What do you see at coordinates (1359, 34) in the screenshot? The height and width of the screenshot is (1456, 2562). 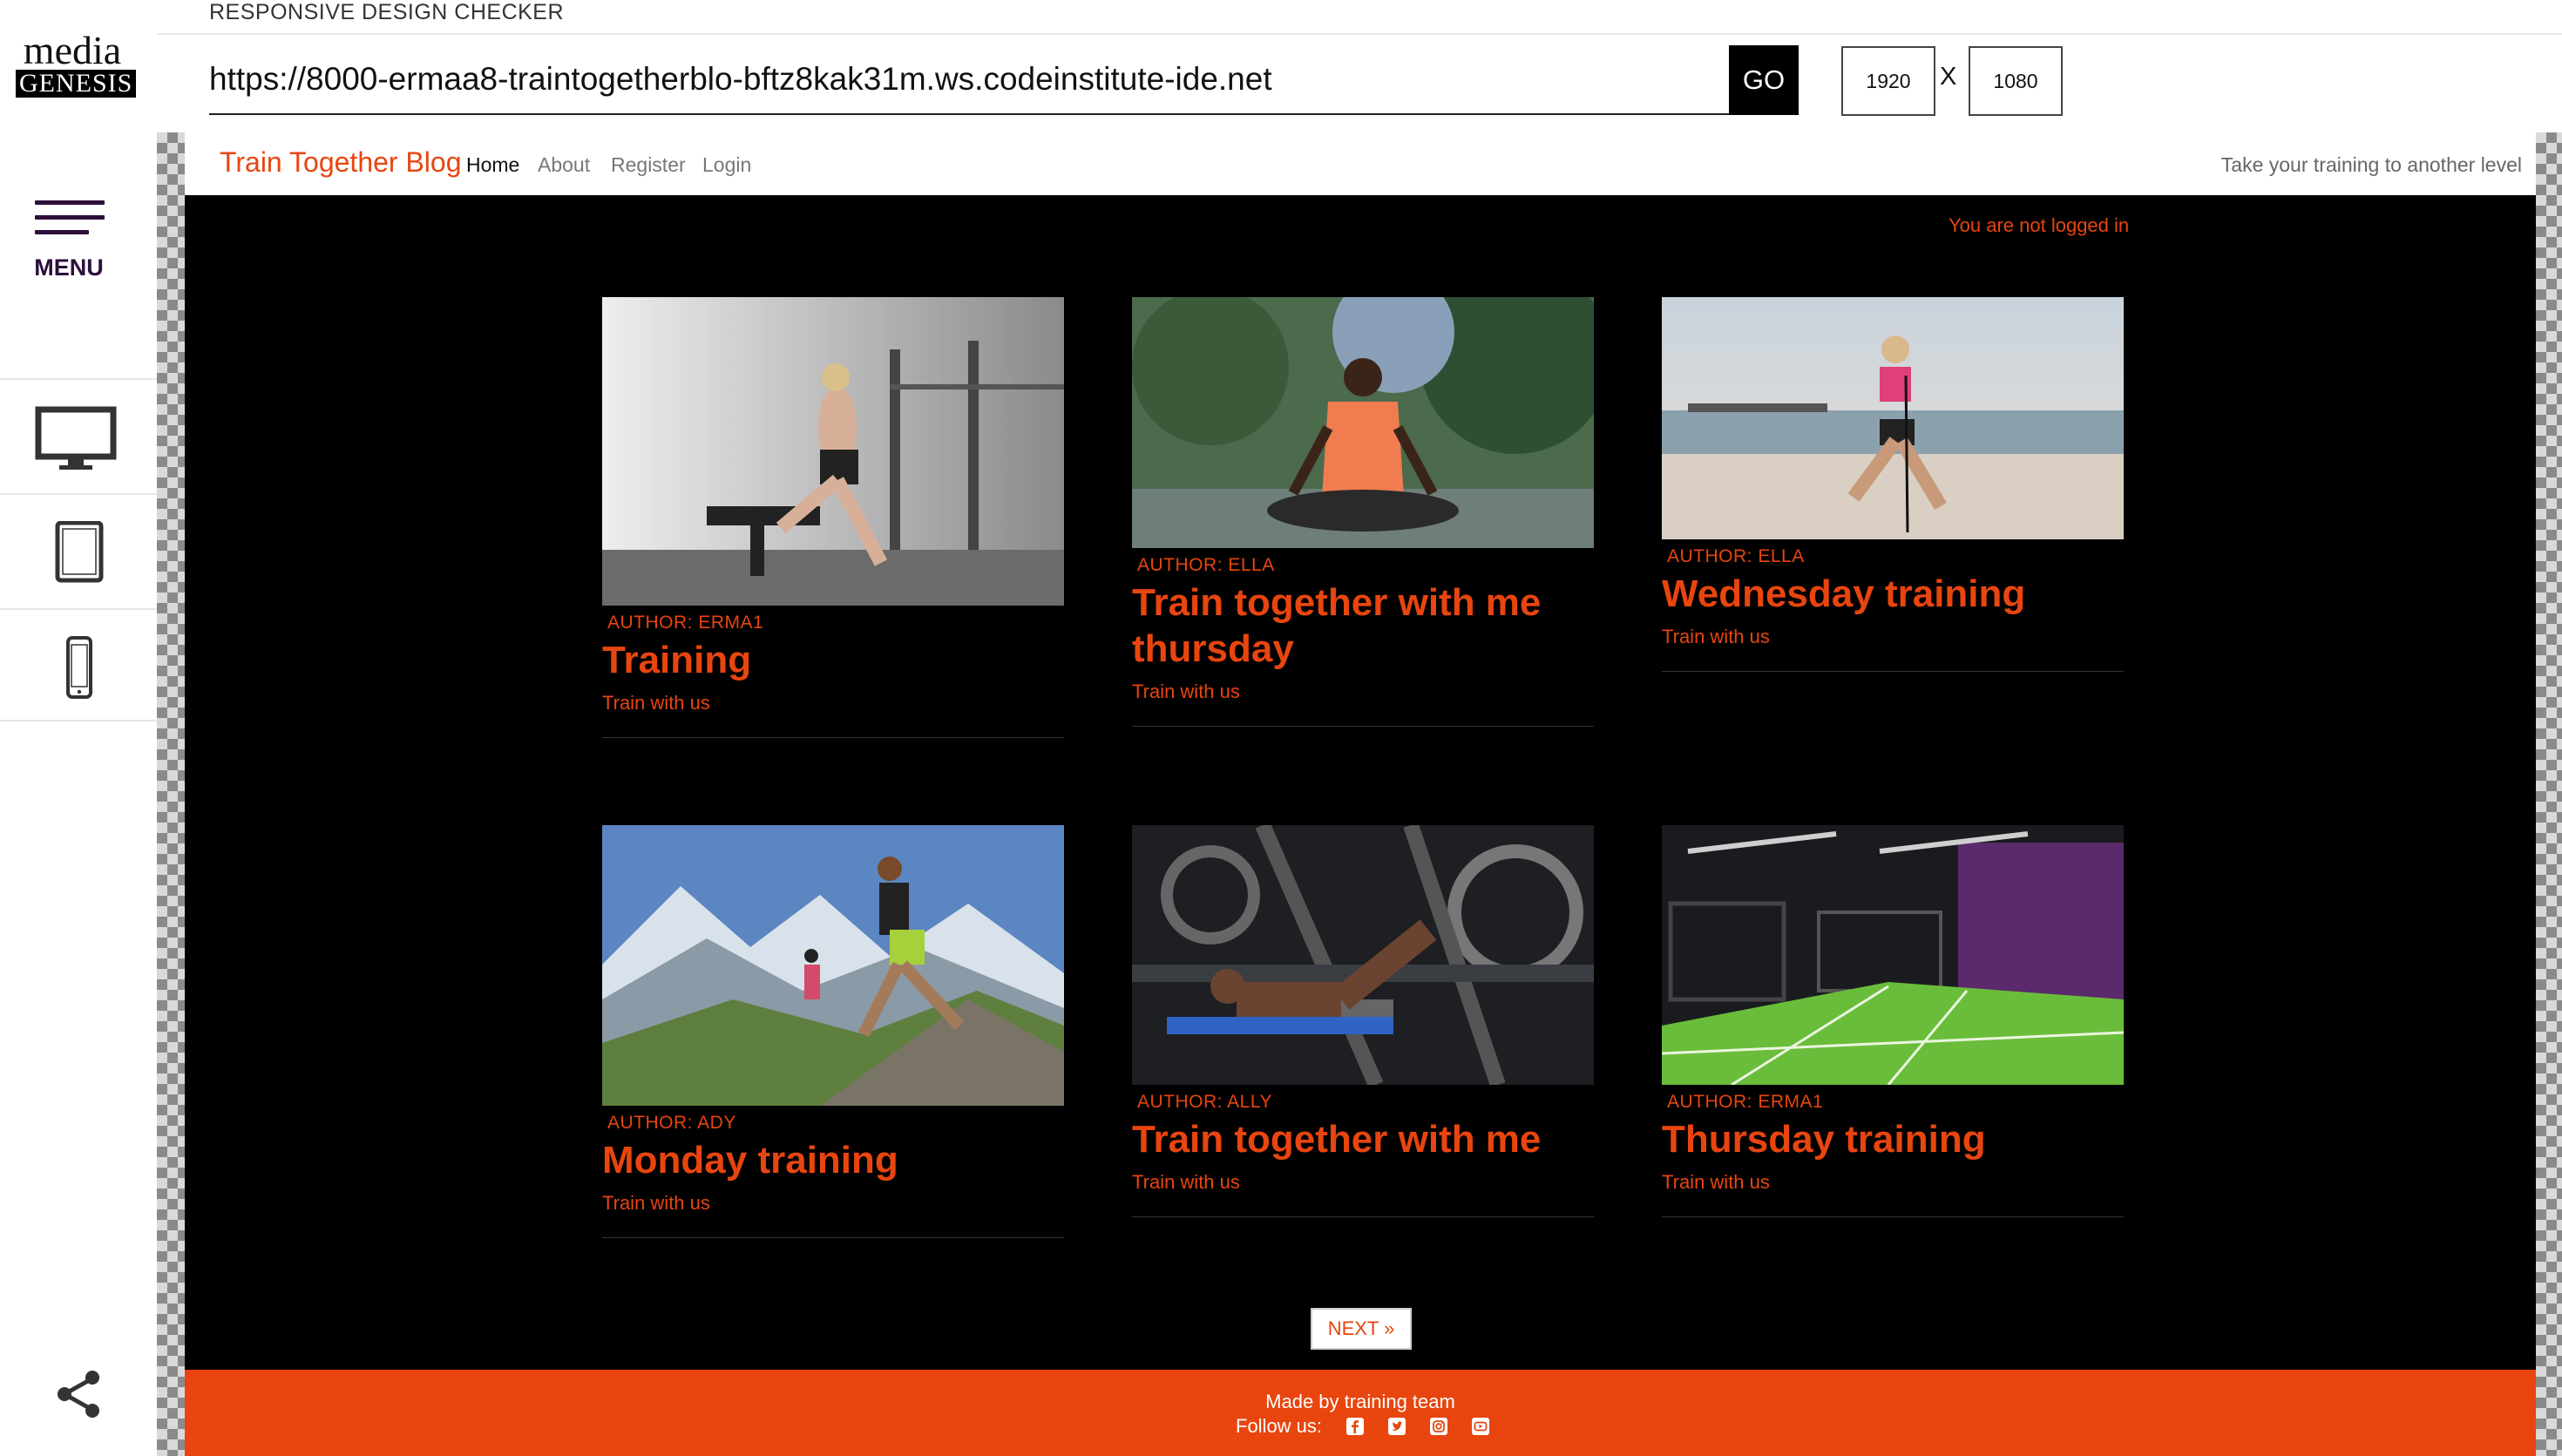 I see `top-divider` at bounding box center [1359, 34].